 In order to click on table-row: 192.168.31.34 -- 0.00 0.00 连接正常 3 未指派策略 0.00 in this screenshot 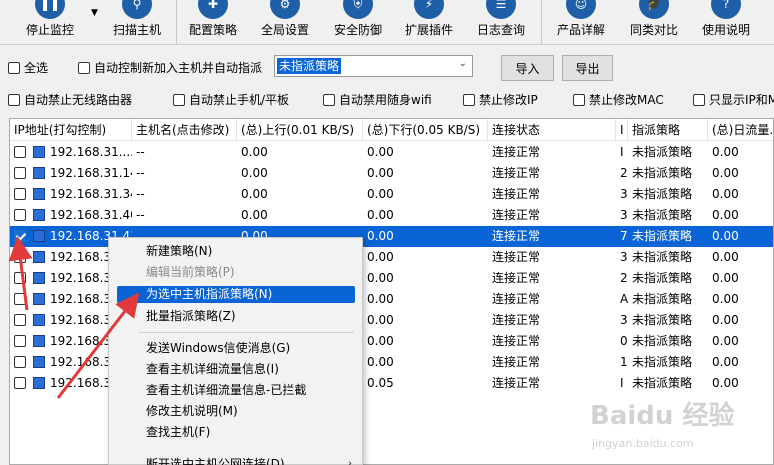, I will do `click(391, 194)`.